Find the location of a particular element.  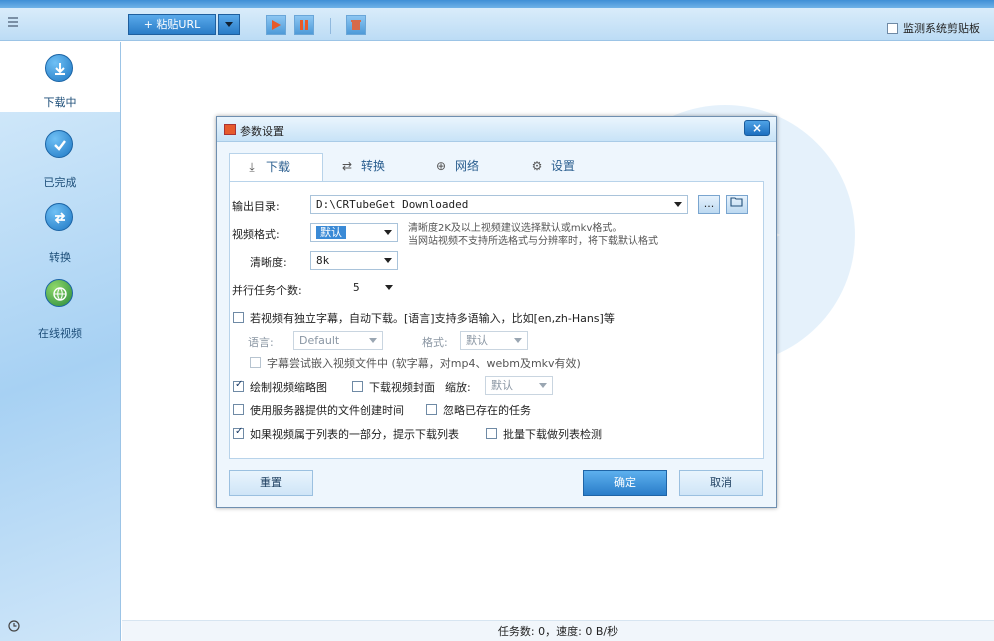

language-select: Default is located at coordinates (338, 340).